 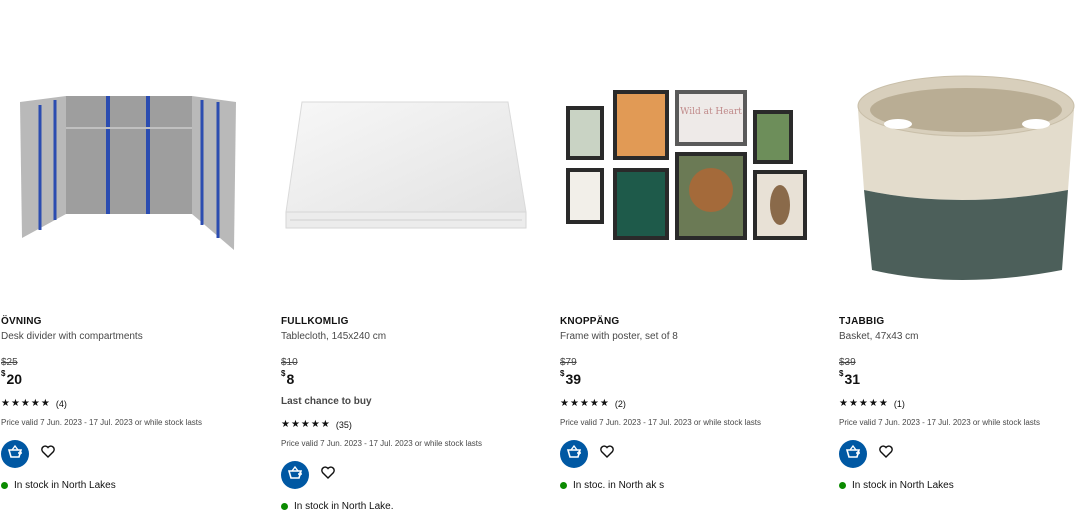 I want to click on previous-price: $79, so click(x=568, y=362).